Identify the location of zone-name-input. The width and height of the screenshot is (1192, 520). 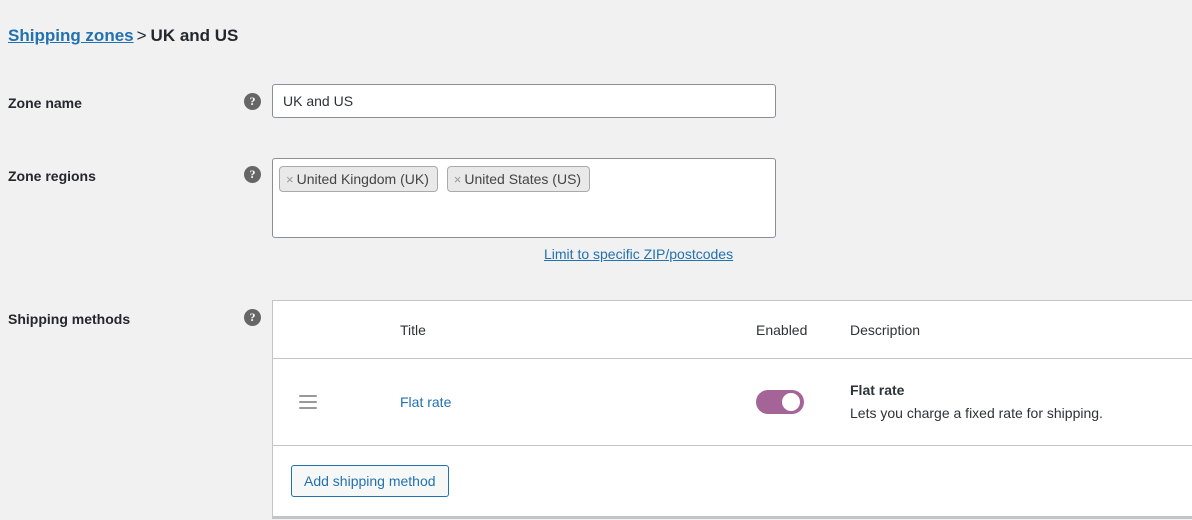
(524, 101).